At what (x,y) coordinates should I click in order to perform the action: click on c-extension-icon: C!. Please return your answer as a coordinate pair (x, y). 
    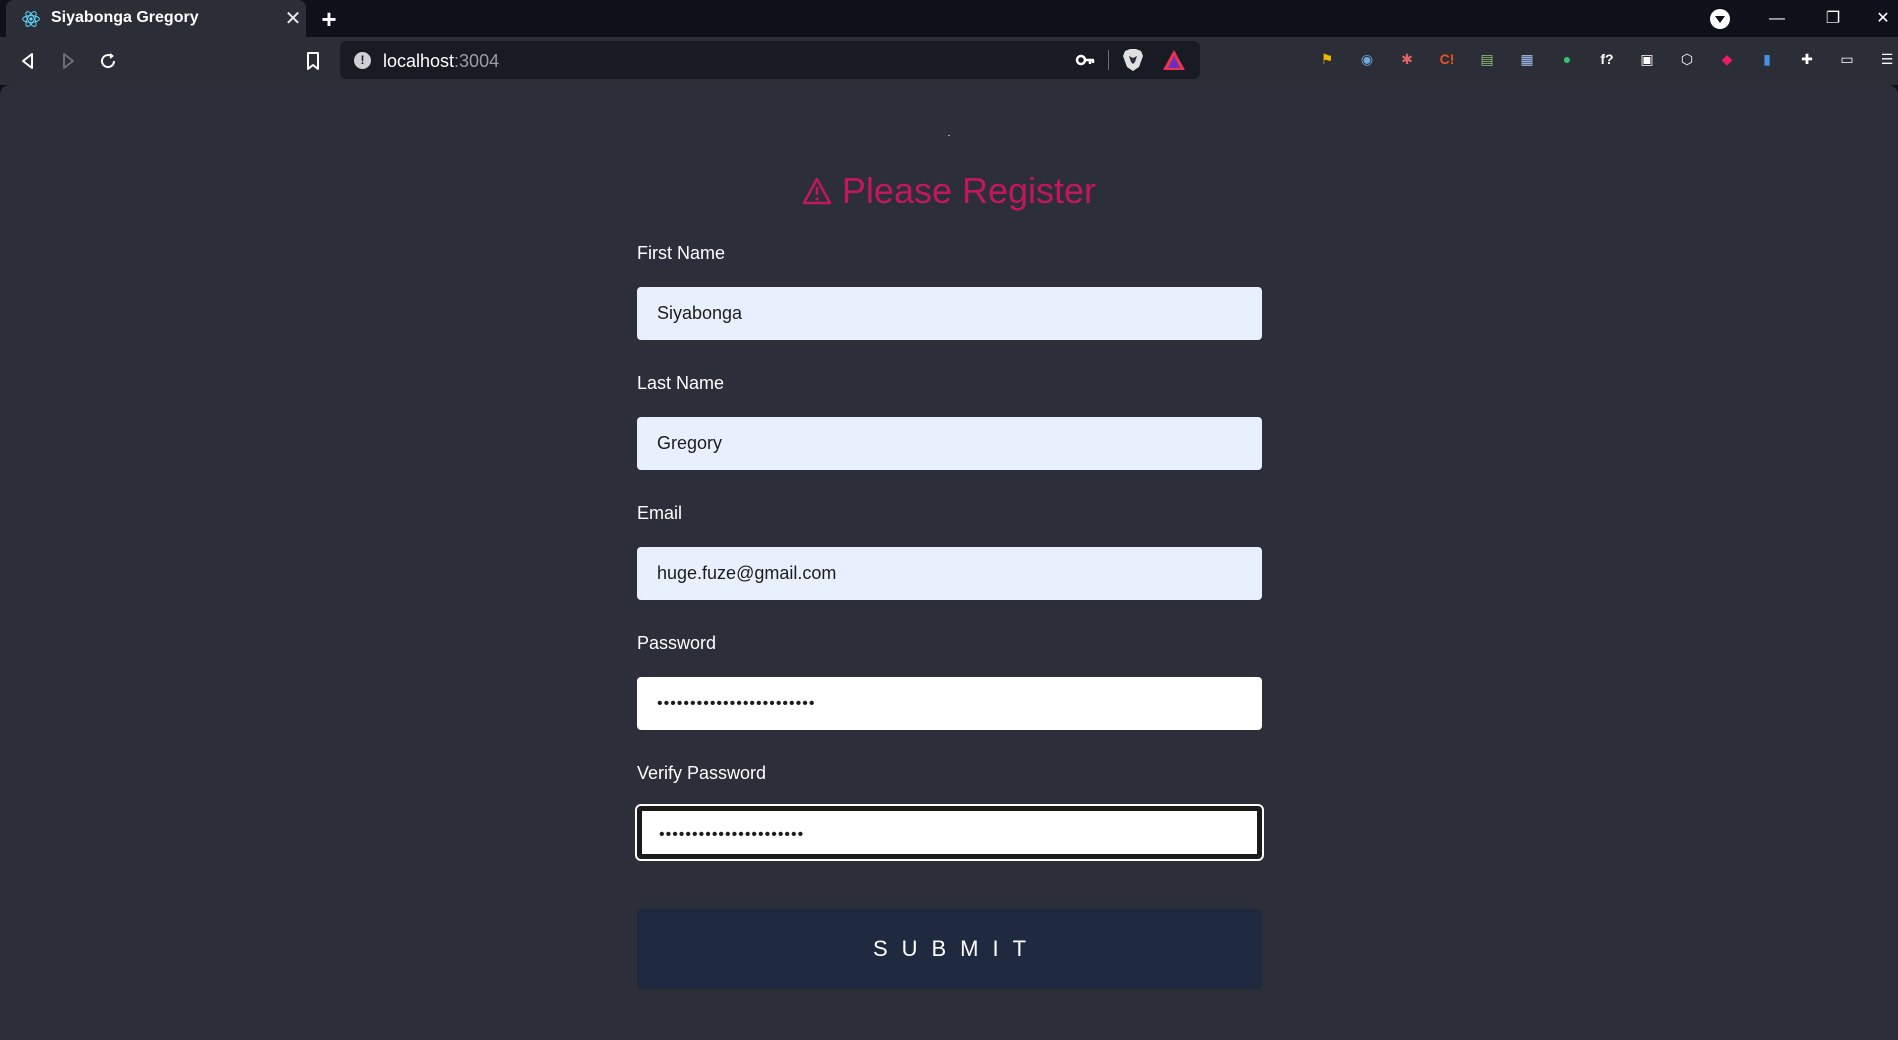
    Looking at the image, I should click on (1447, 59).